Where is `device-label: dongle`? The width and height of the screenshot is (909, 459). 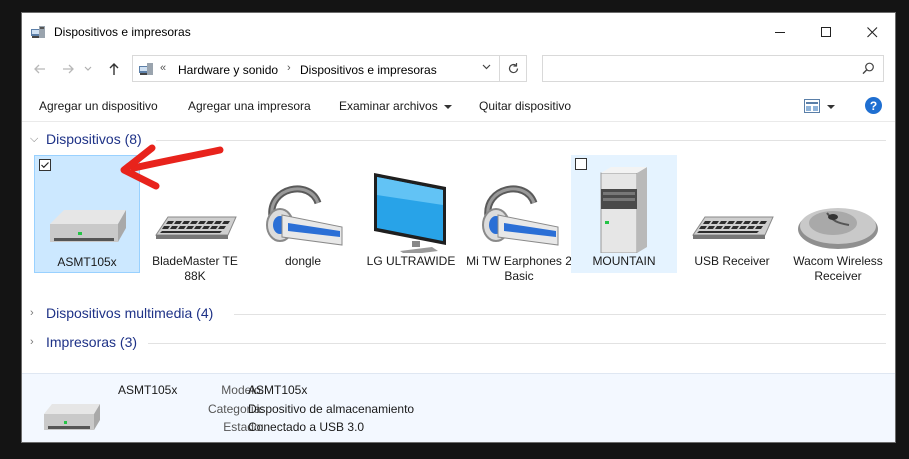 device-label: dongle is located at coordinates (303, 261).